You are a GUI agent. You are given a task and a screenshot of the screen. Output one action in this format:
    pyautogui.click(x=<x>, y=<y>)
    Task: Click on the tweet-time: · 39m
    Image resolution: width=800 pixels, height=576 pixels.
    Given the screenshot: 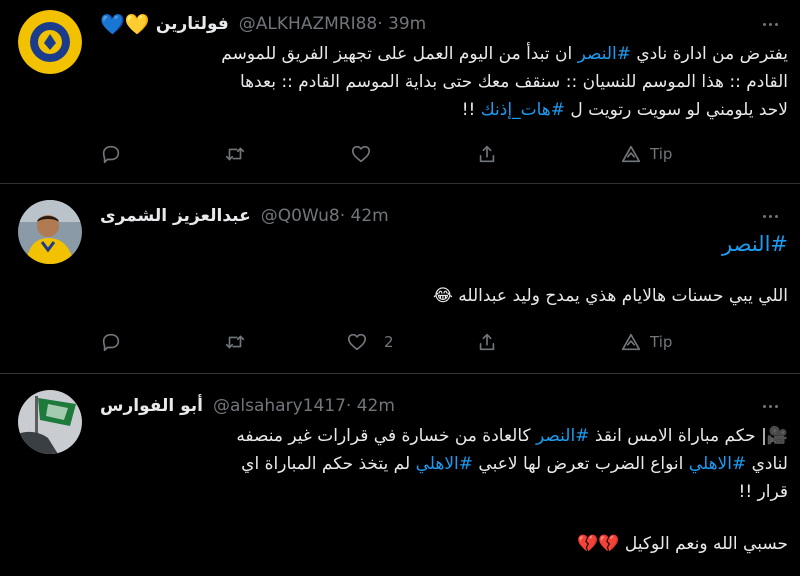 What is the action you would take?
    pyautogui.click(x=401, y=24)
    